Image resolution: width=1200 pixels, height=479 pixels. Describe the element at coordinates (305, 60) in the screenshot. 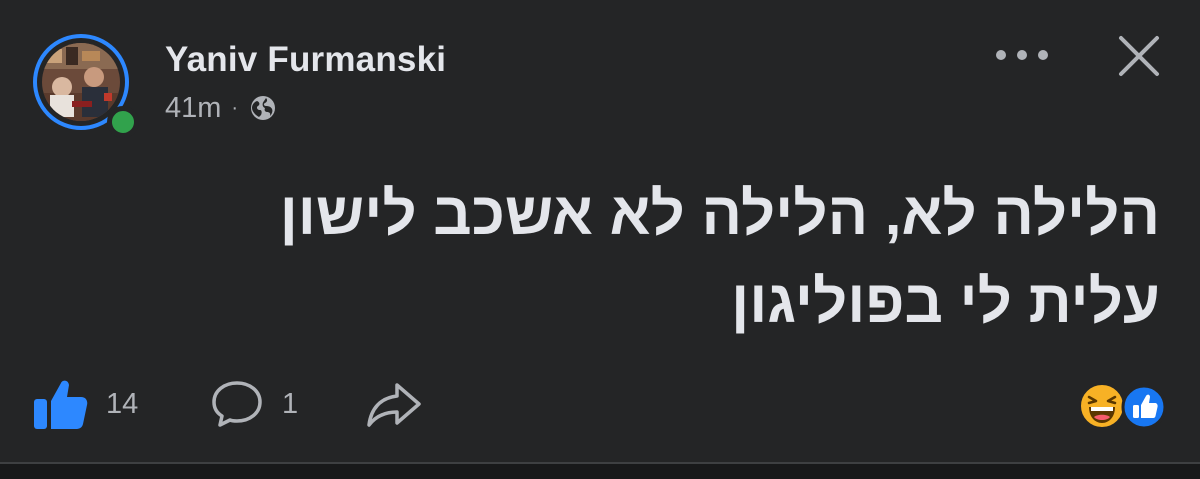

I see `author-name: Yaniv Furmanski` at that location.